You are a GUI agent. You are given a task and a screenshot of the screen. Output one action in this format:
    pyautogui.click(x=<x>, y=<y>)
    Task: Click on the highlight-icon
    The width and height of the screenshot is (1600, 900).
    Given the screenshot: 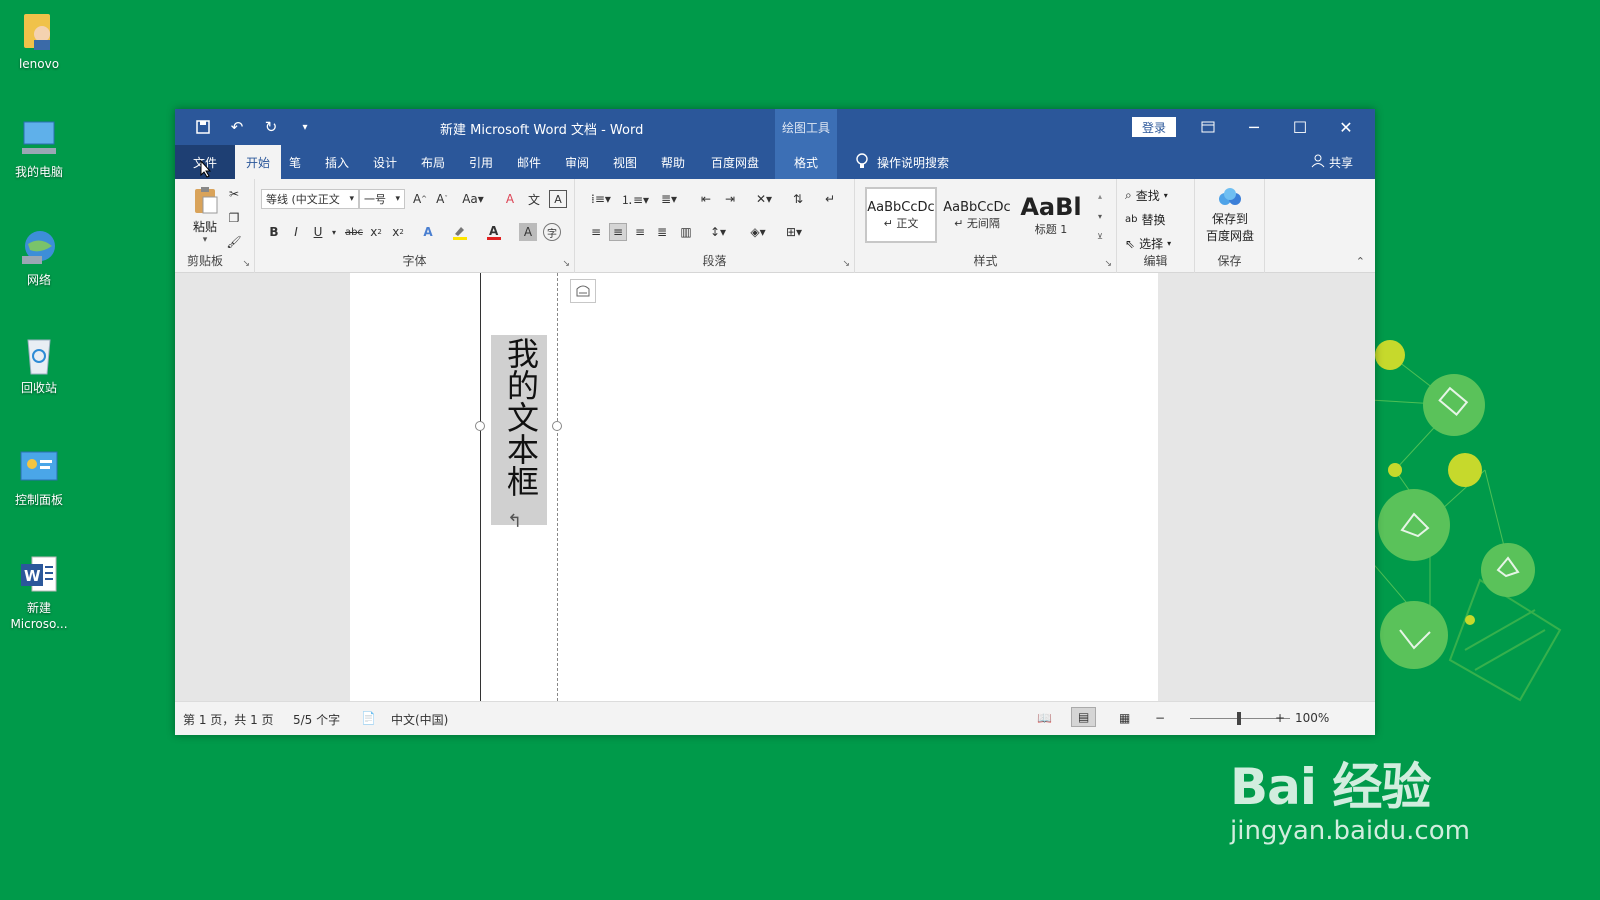 What is the action you would take?
    pyautogui.click(x=460, y=232)
    